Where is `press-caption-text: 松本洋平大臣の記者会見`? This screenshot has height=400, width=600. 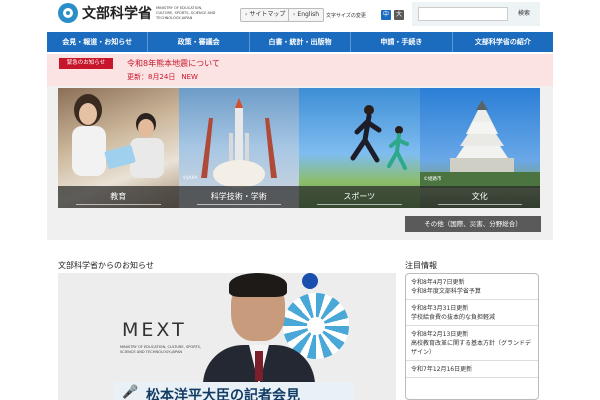 press-caption-text: 松本洋平大臣の記者会見 is located at coordinates (223, 394).